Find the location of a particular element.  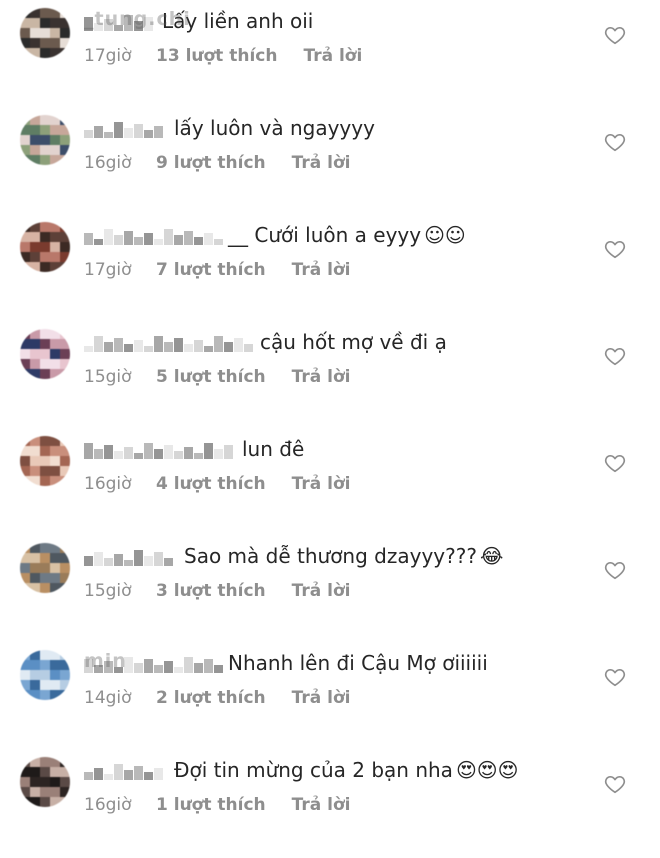

comment-meta: 16giờ 4 lượt thích Trả lời is located at coordinates (217, 484).